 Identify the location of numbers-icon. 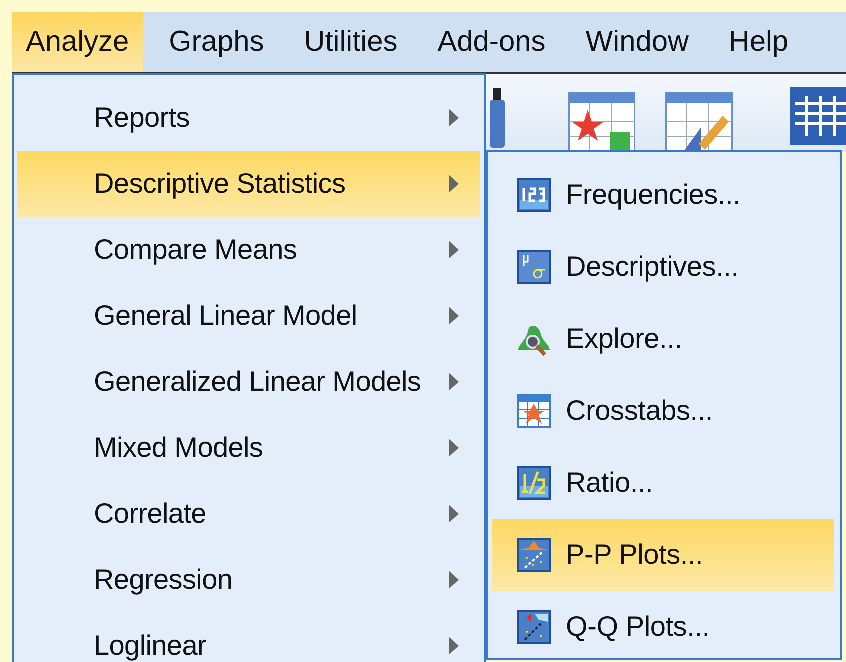
(534, 195).